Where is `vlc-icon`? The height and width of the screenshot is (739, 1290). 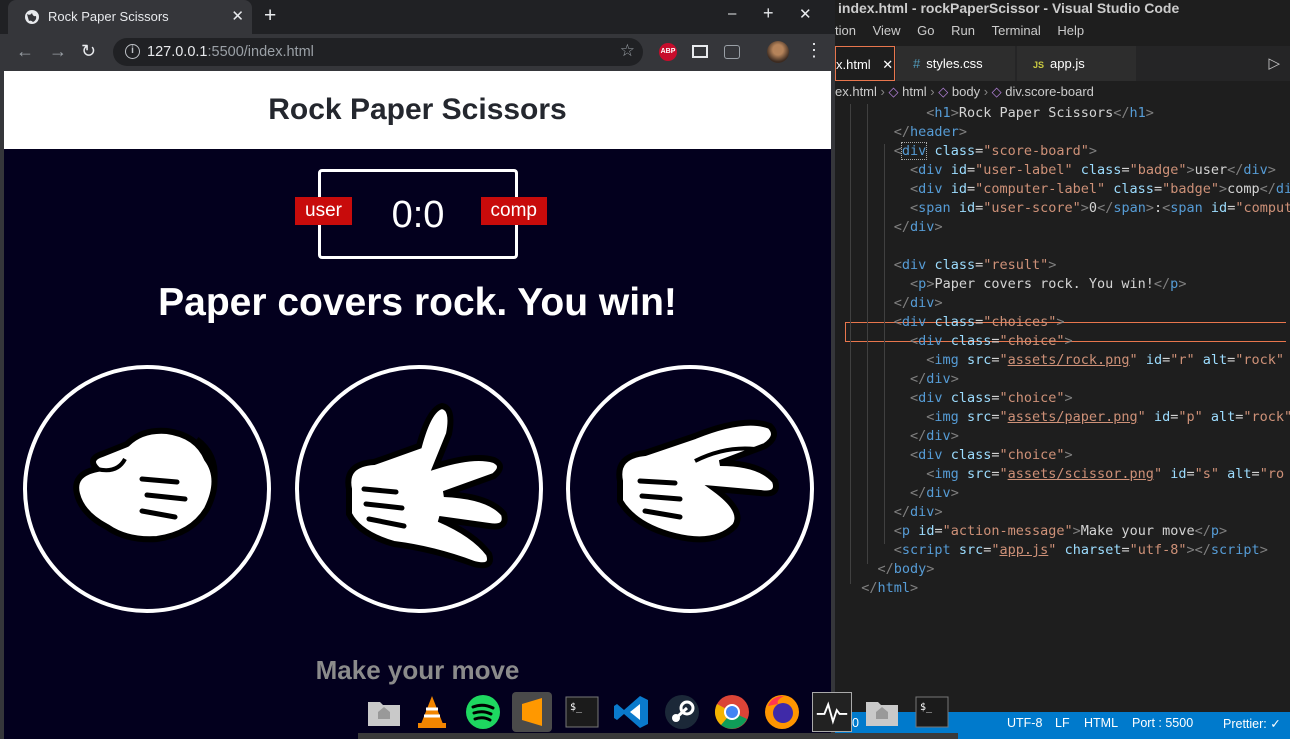
vlc-icon is located at coordinates (432, 712).